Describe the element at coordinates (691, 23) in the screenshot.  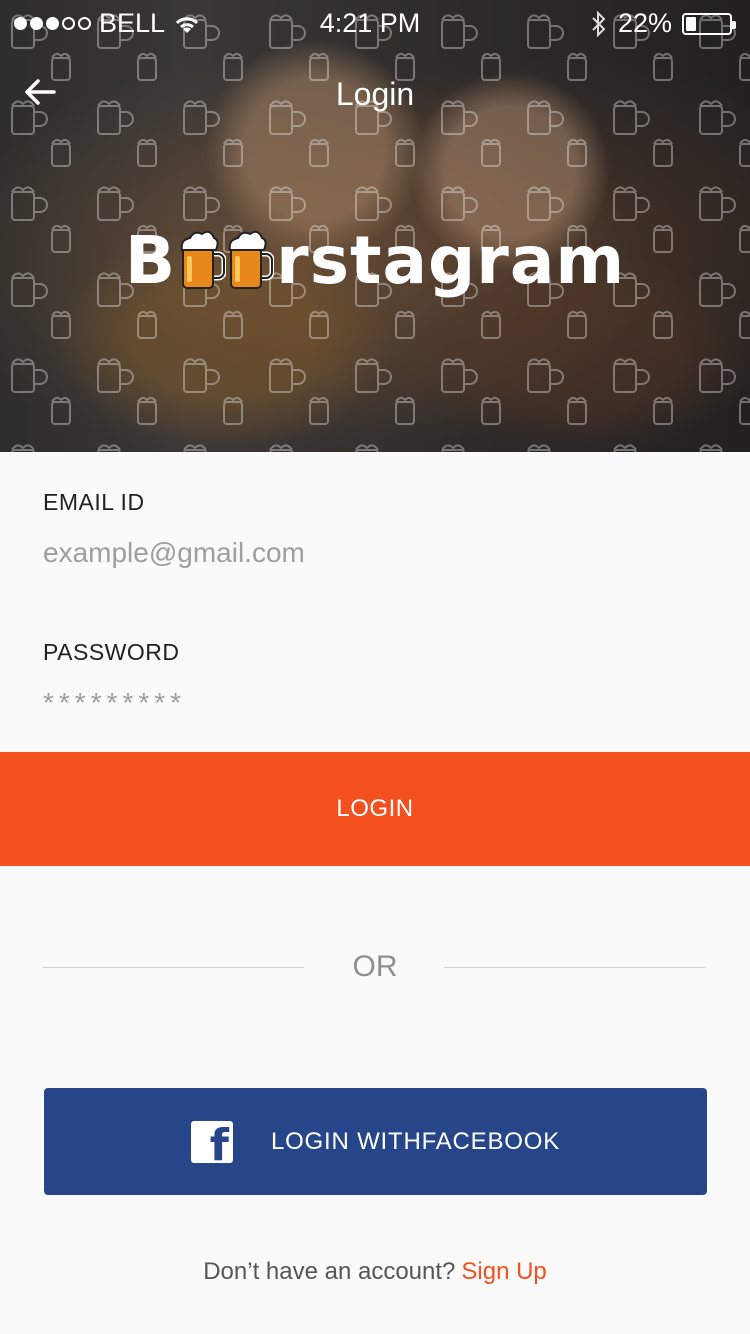
I see `battery-level` at that location.